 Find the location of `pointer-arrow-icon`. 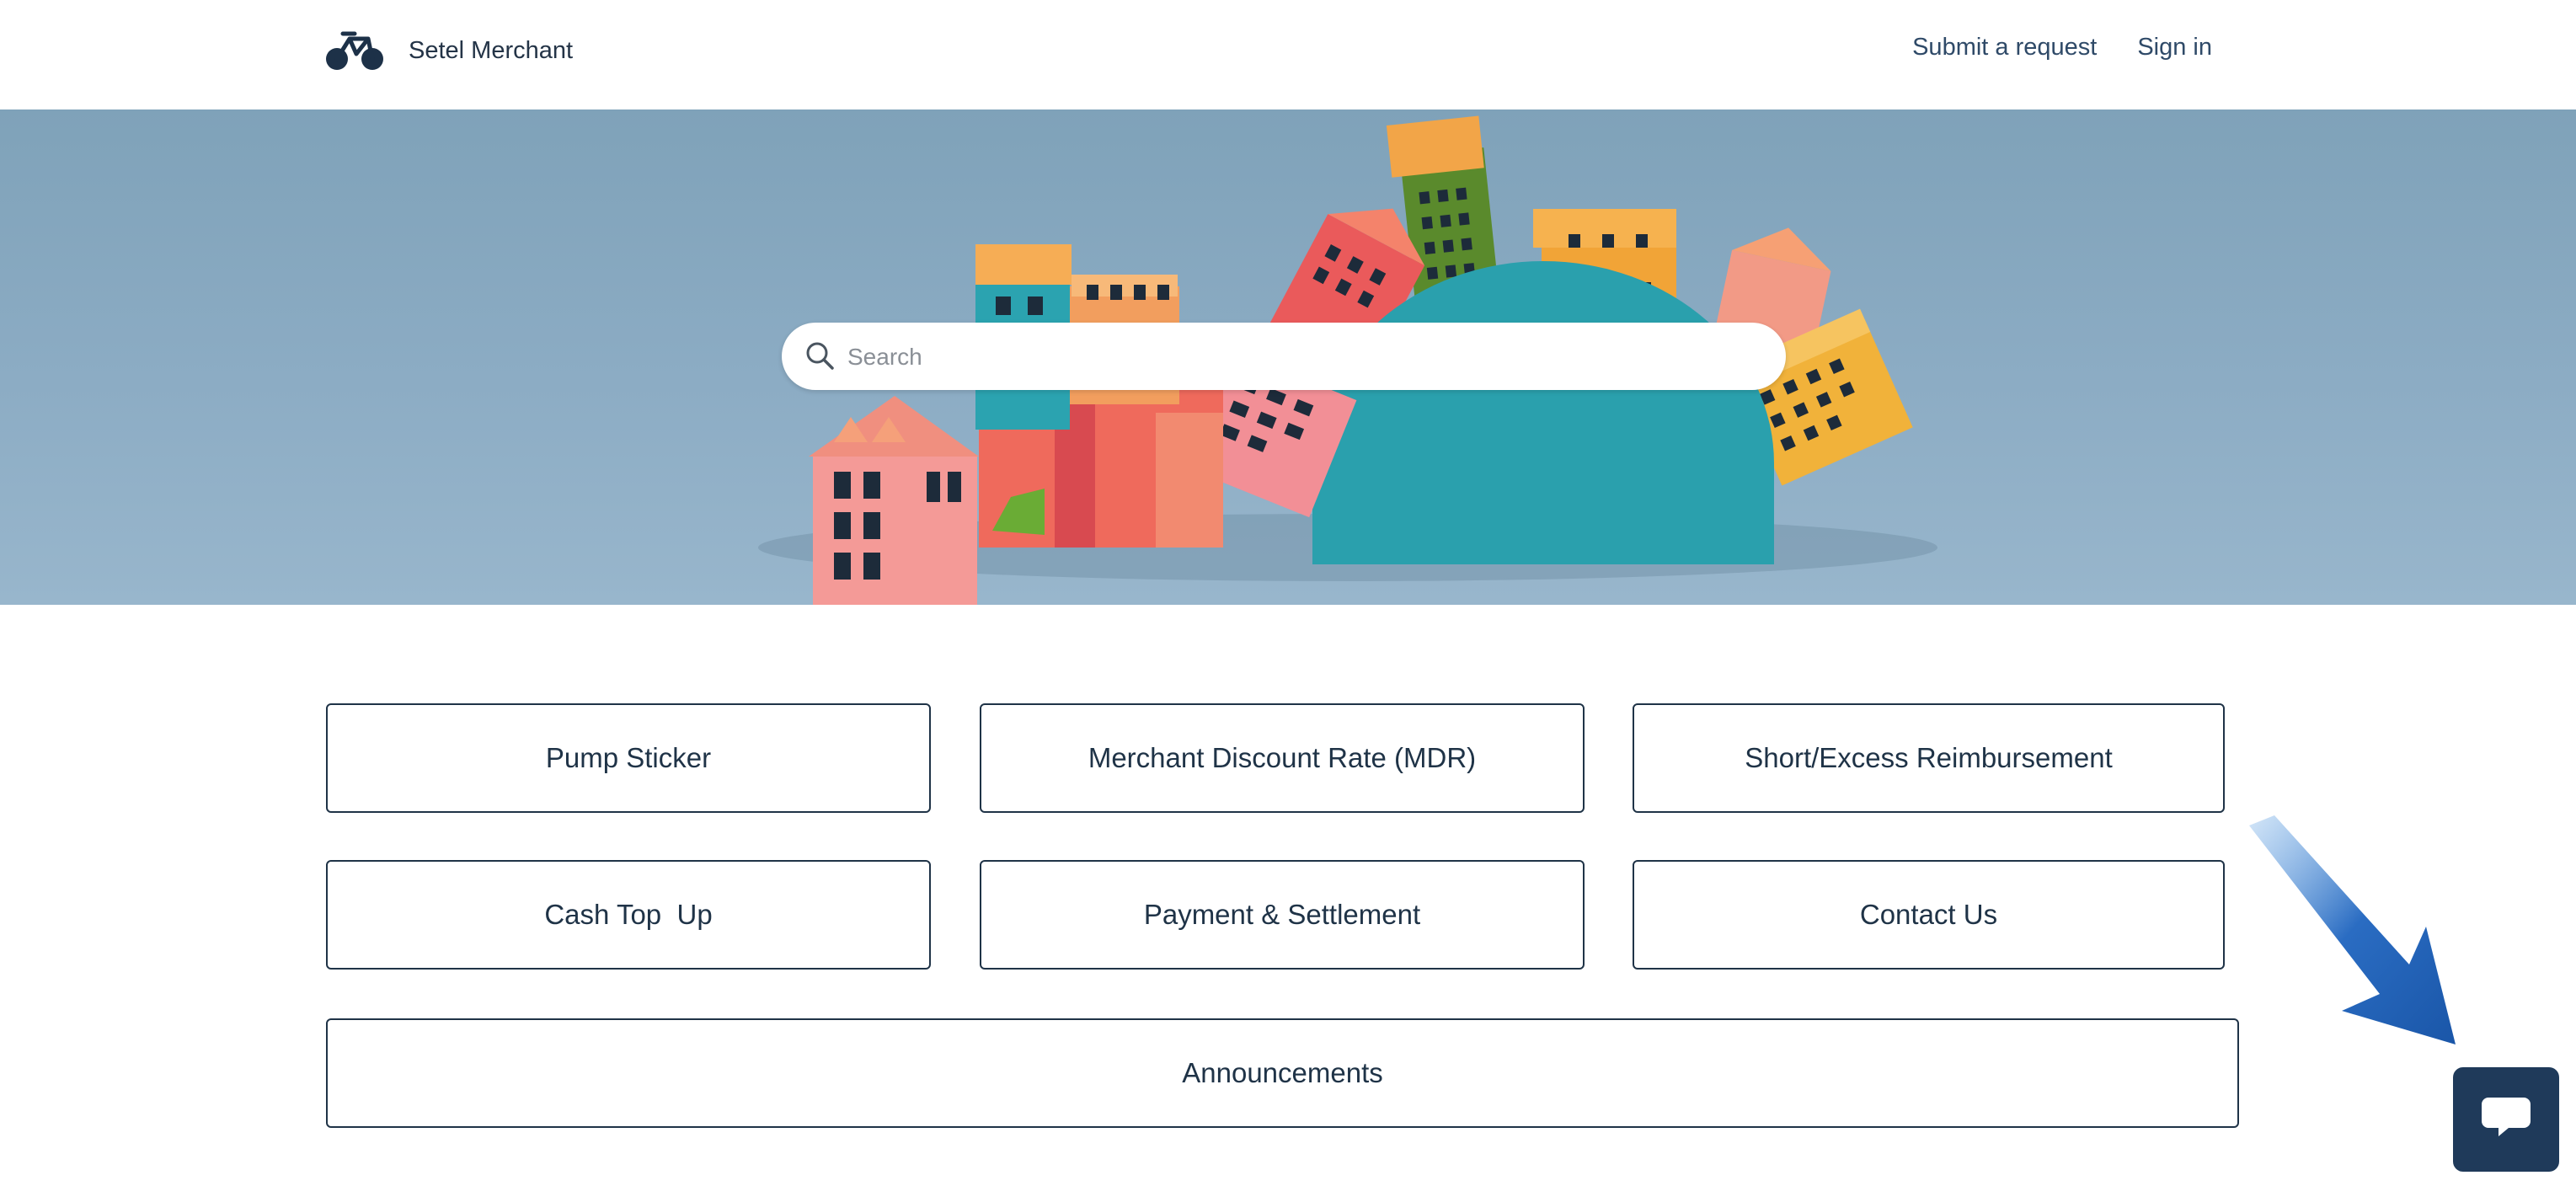

pointer-arrow-icon is located at coordinates (2352, 929).